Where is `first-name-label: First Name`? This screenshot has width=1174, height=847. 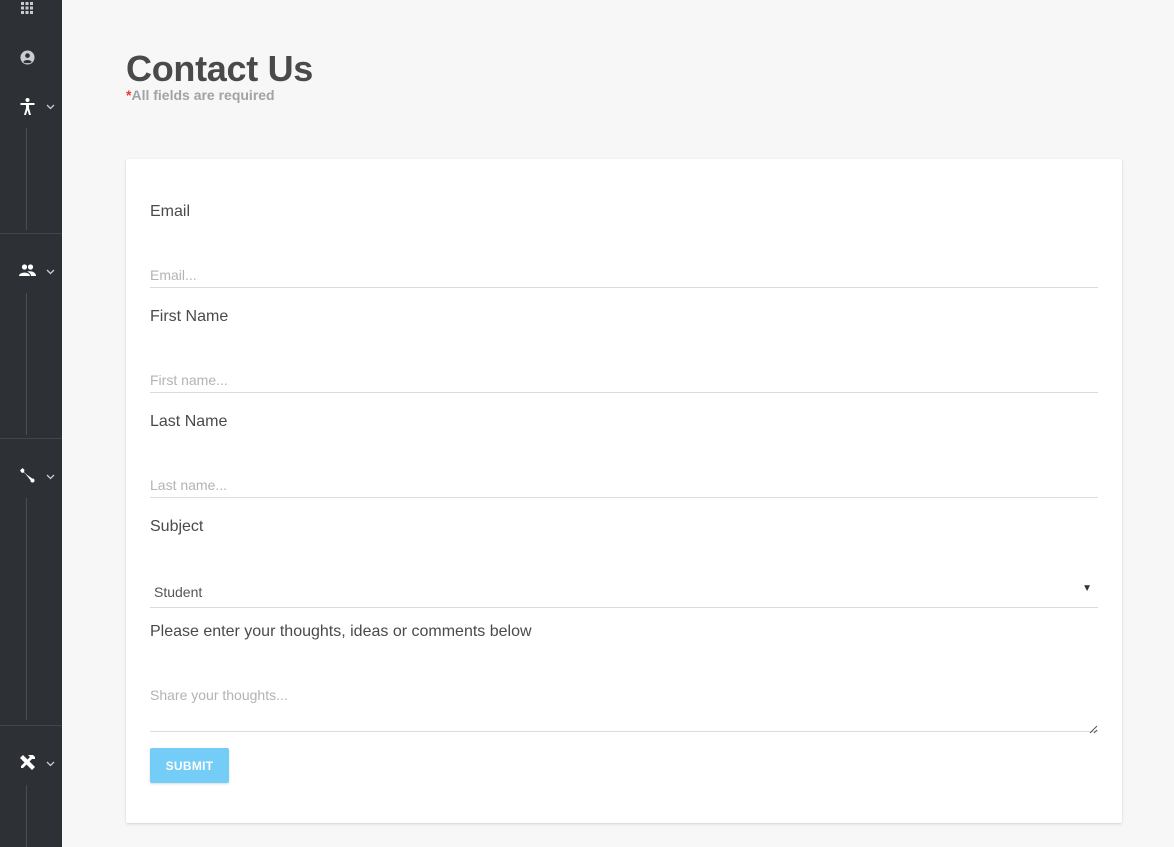
first-name-label: First Name is located at coordinates (189, 316).